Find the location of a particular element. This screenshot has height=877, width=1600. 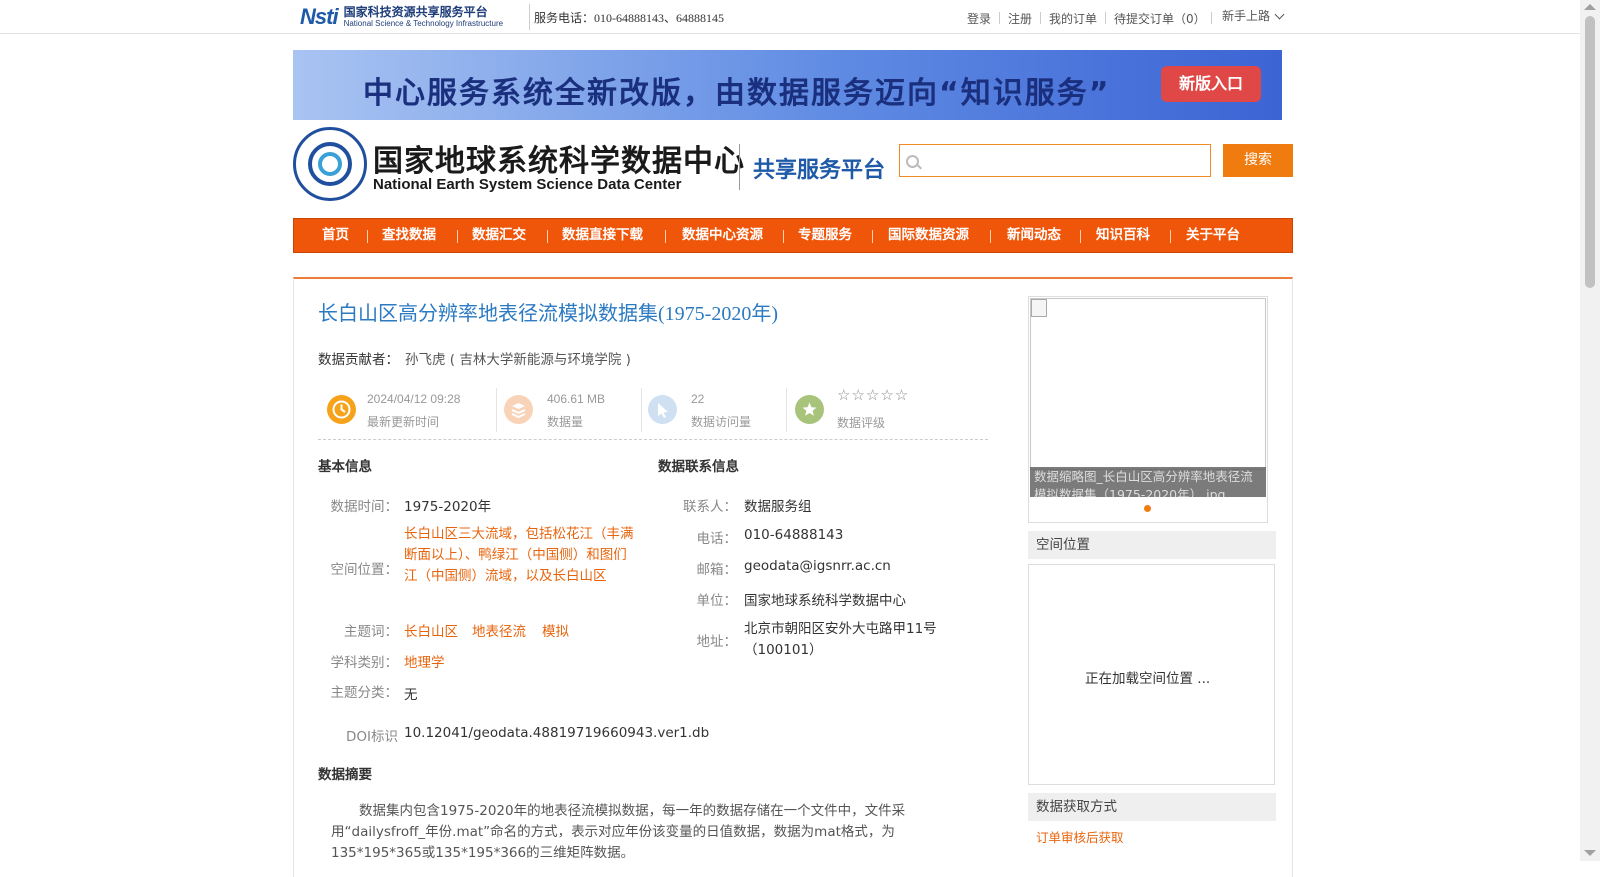

keyword-link: 长白山区 is located at coordinates (431, 630).